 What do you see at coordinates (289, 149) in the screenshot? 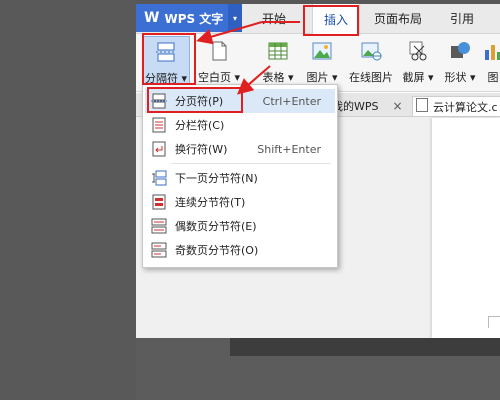
I see `menu-item-shortcut: Shift+Enter` at bounding box center [289, 149].